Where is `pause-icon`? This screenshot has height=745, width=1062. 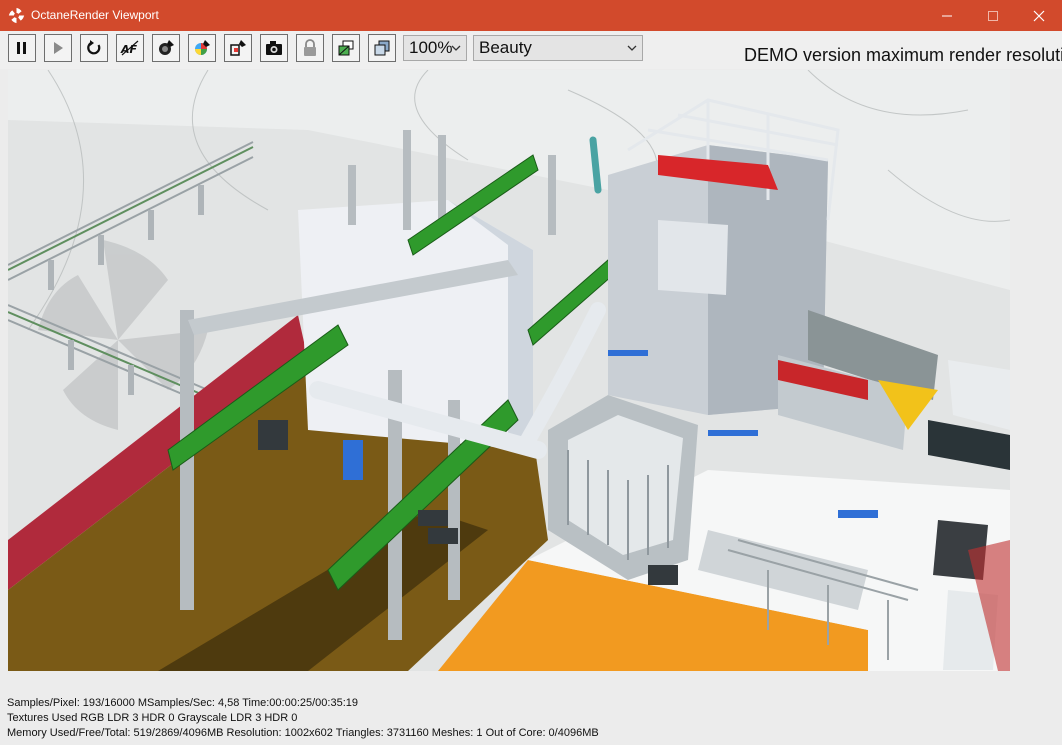 pause-icon is located at coordinates (21, 48).